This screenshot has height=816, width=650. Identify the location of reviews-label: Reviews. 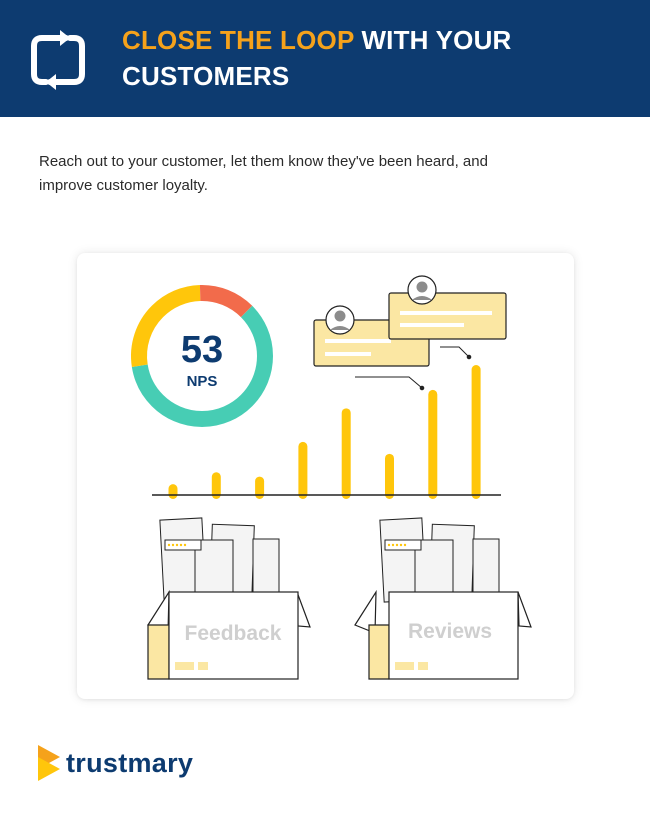
(450, 631).